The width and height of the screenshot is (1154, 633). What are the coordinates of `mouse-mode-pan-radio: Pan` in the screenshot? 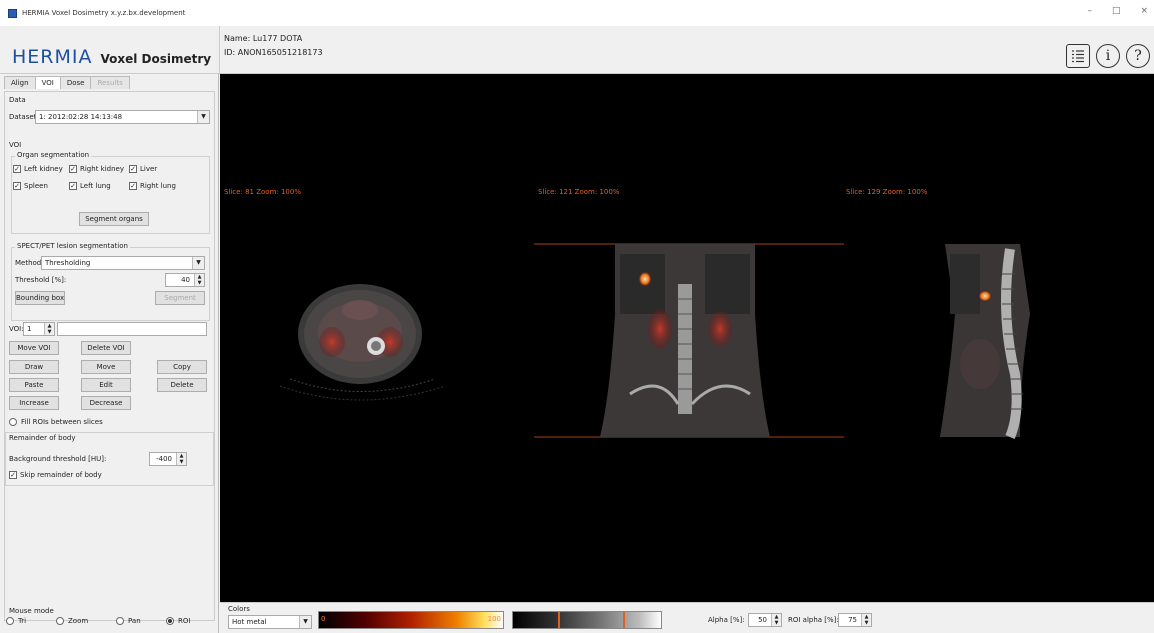 It's located at (128, 621).